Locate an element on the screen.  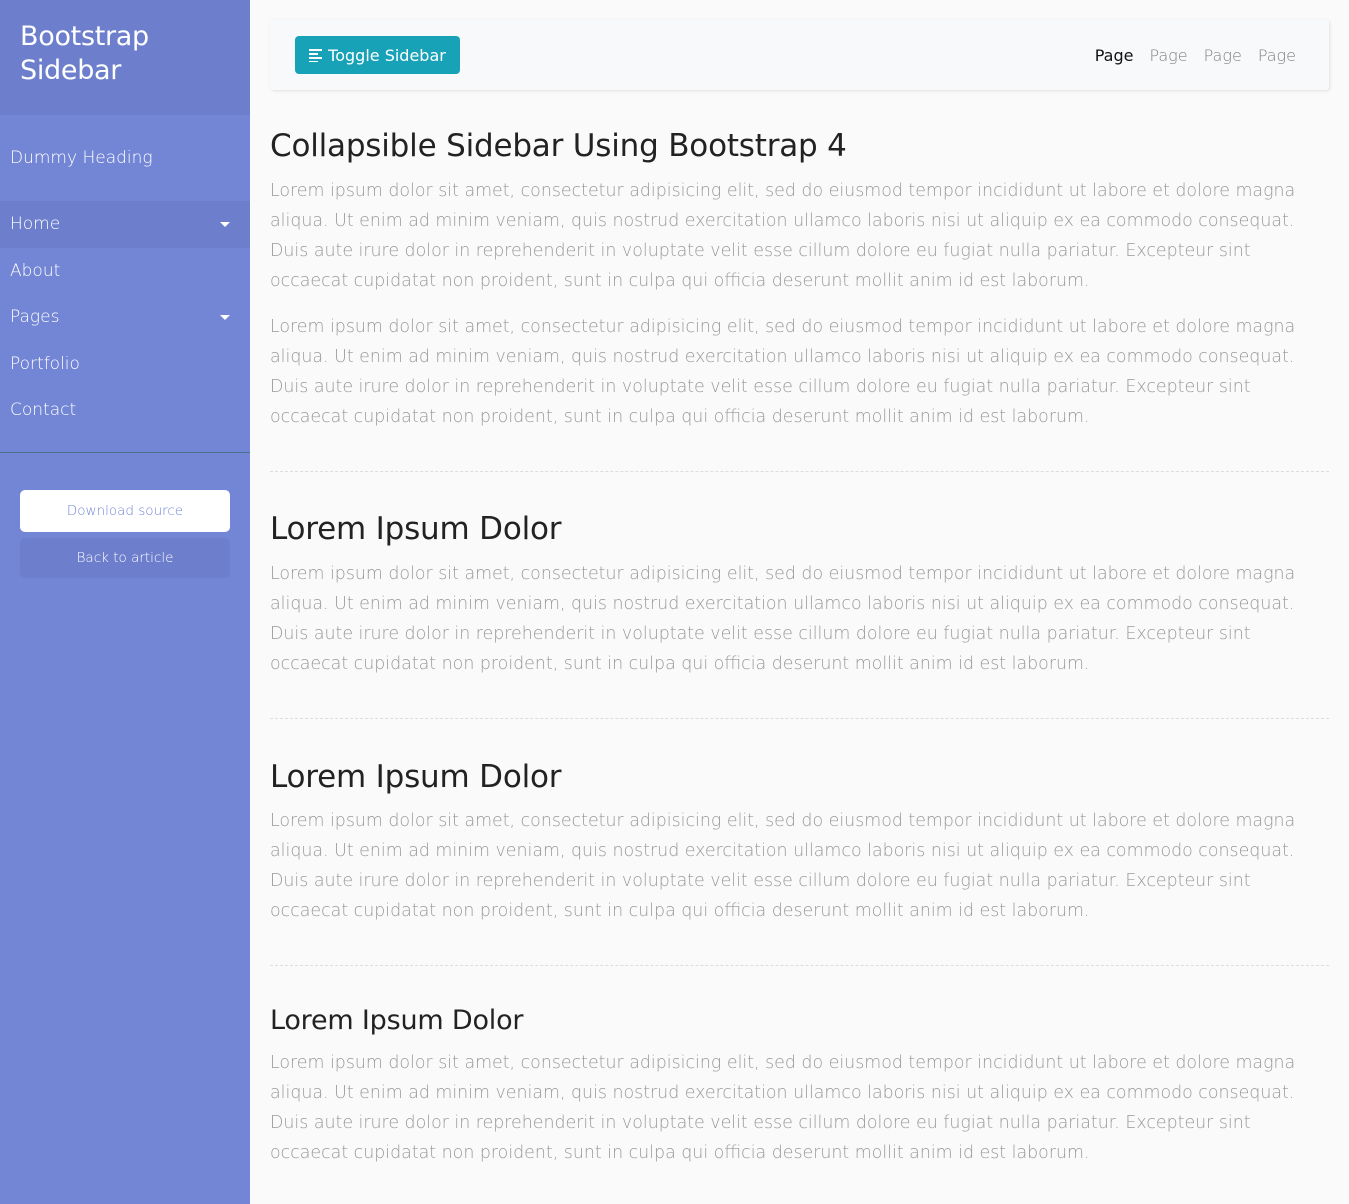
nav-link-page-1: Page is located at coordinates (1114, 55).